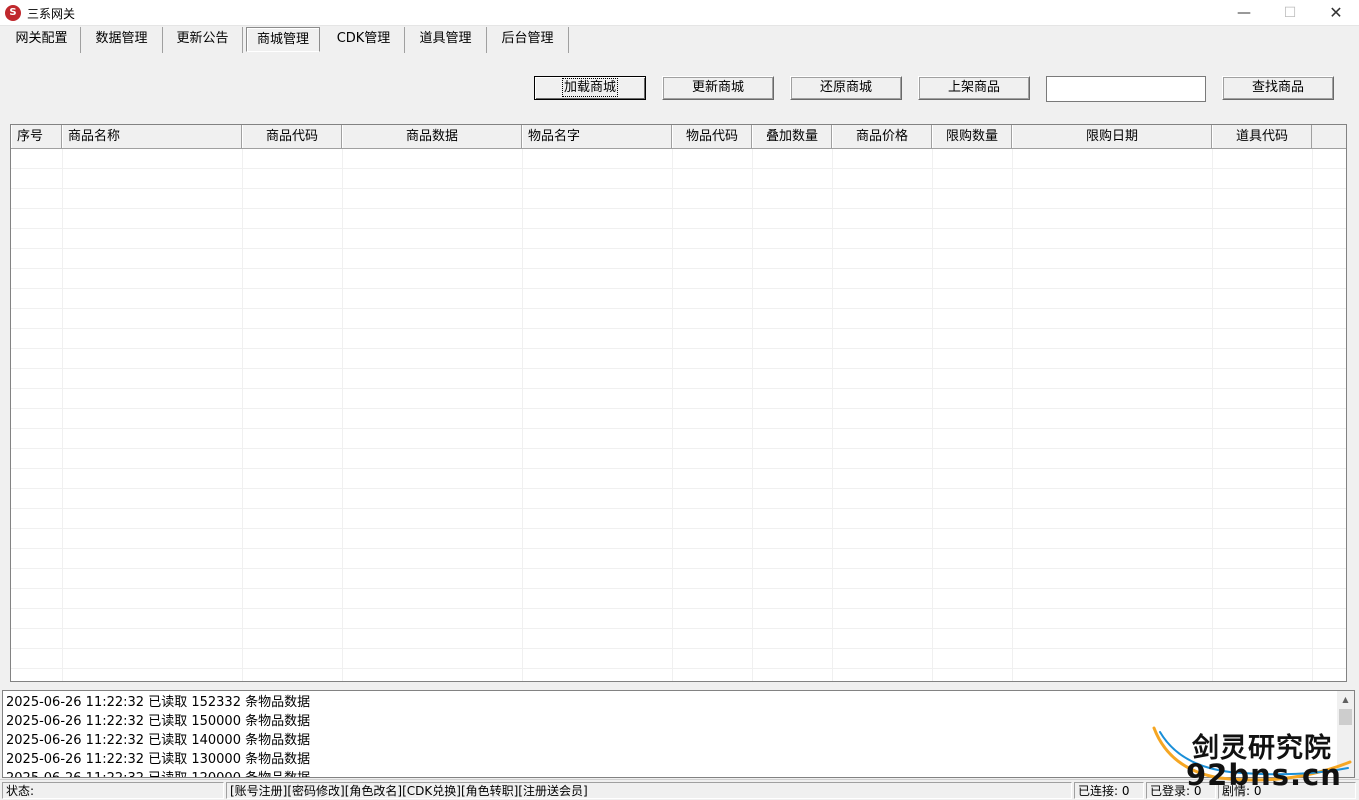  I want to click on find-product-button: 查找商品, so click(1278, 88).